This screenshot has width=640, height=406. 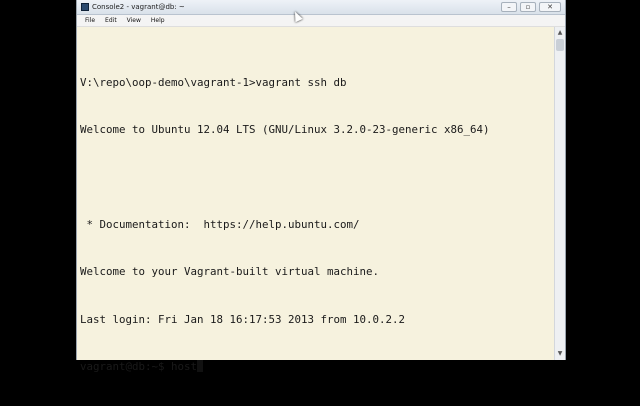 I want to click on menu-file: File, so click(x=90, y=20).